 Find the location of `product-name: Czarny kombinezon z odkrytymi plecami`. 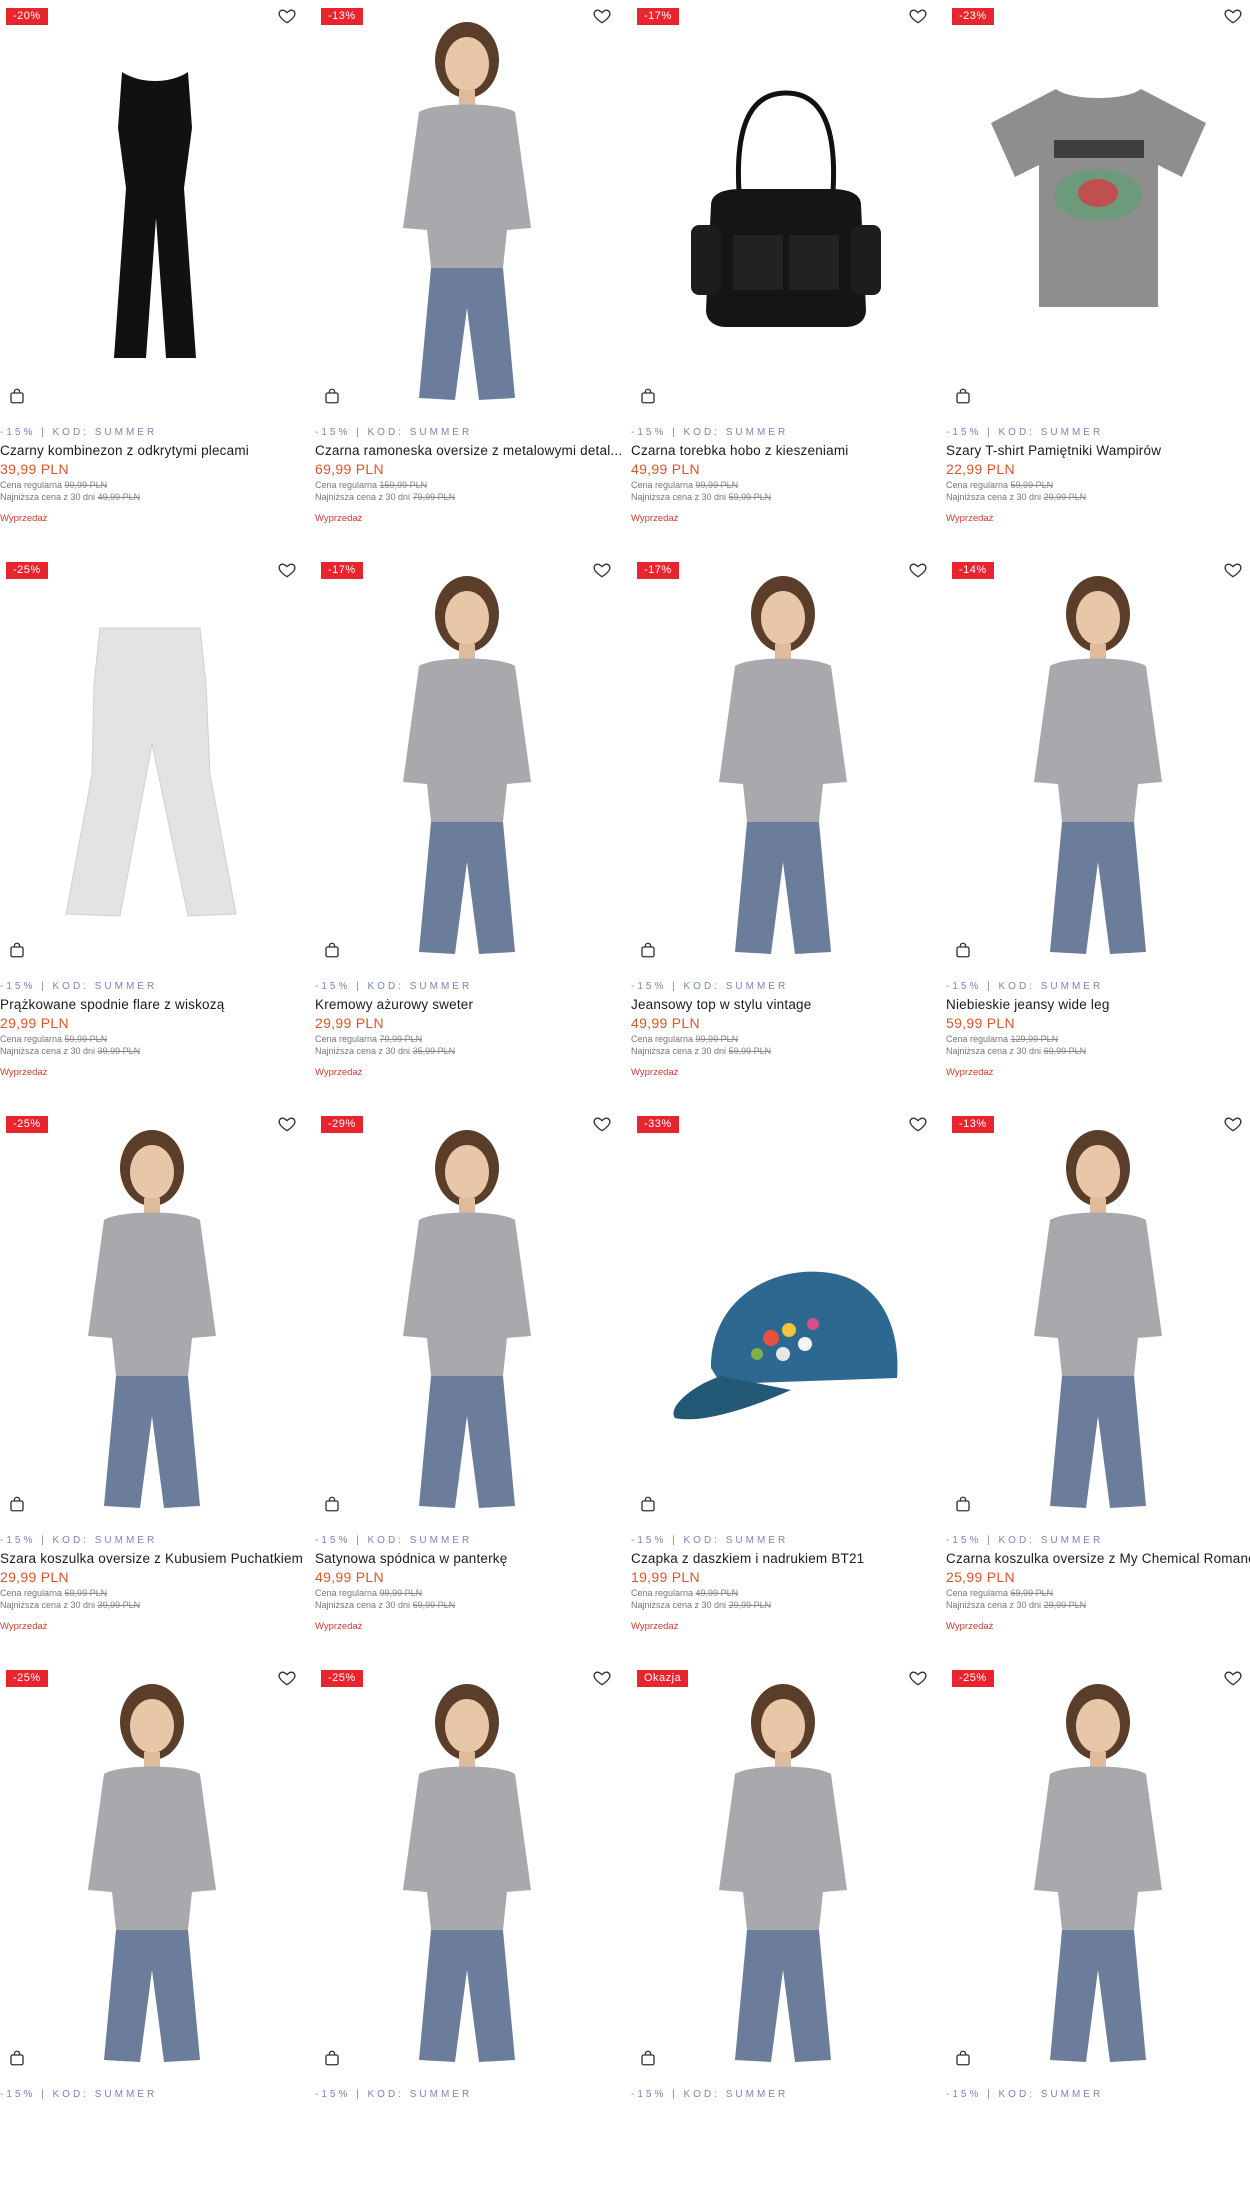

product-name: Czarny kombinezon z odkrytymi plecami is located at coordinates (165, 450).